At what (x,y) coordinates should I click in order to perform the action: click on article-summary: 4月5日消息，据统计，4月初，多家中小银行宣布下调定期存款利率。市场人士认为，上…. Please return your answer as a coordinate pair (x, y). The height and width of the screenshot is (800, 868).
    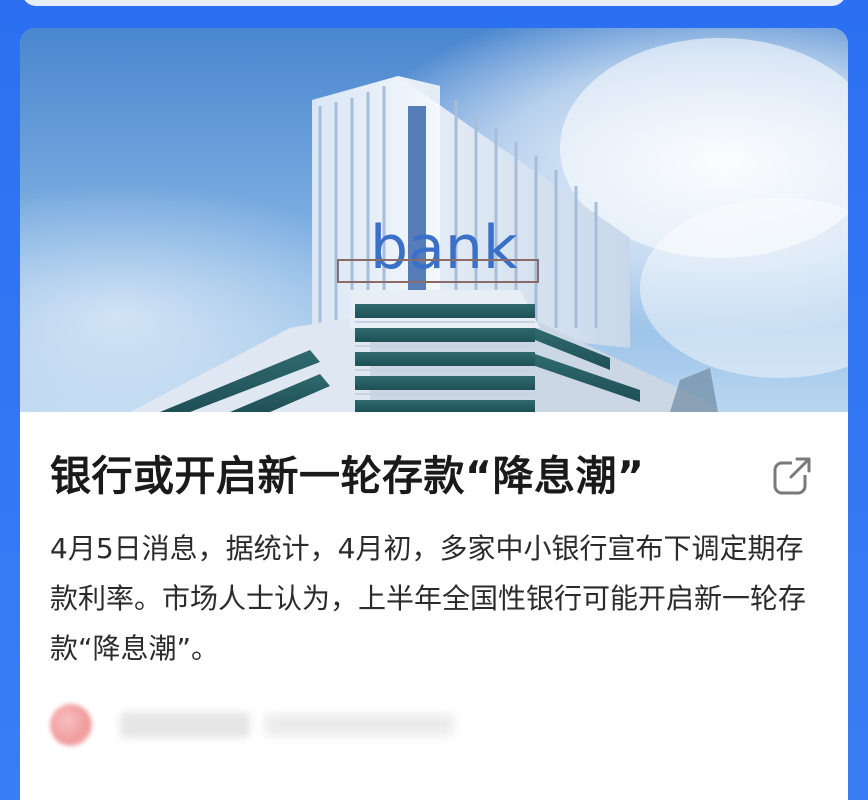
    Looking at the image, I should click on (428, 598).